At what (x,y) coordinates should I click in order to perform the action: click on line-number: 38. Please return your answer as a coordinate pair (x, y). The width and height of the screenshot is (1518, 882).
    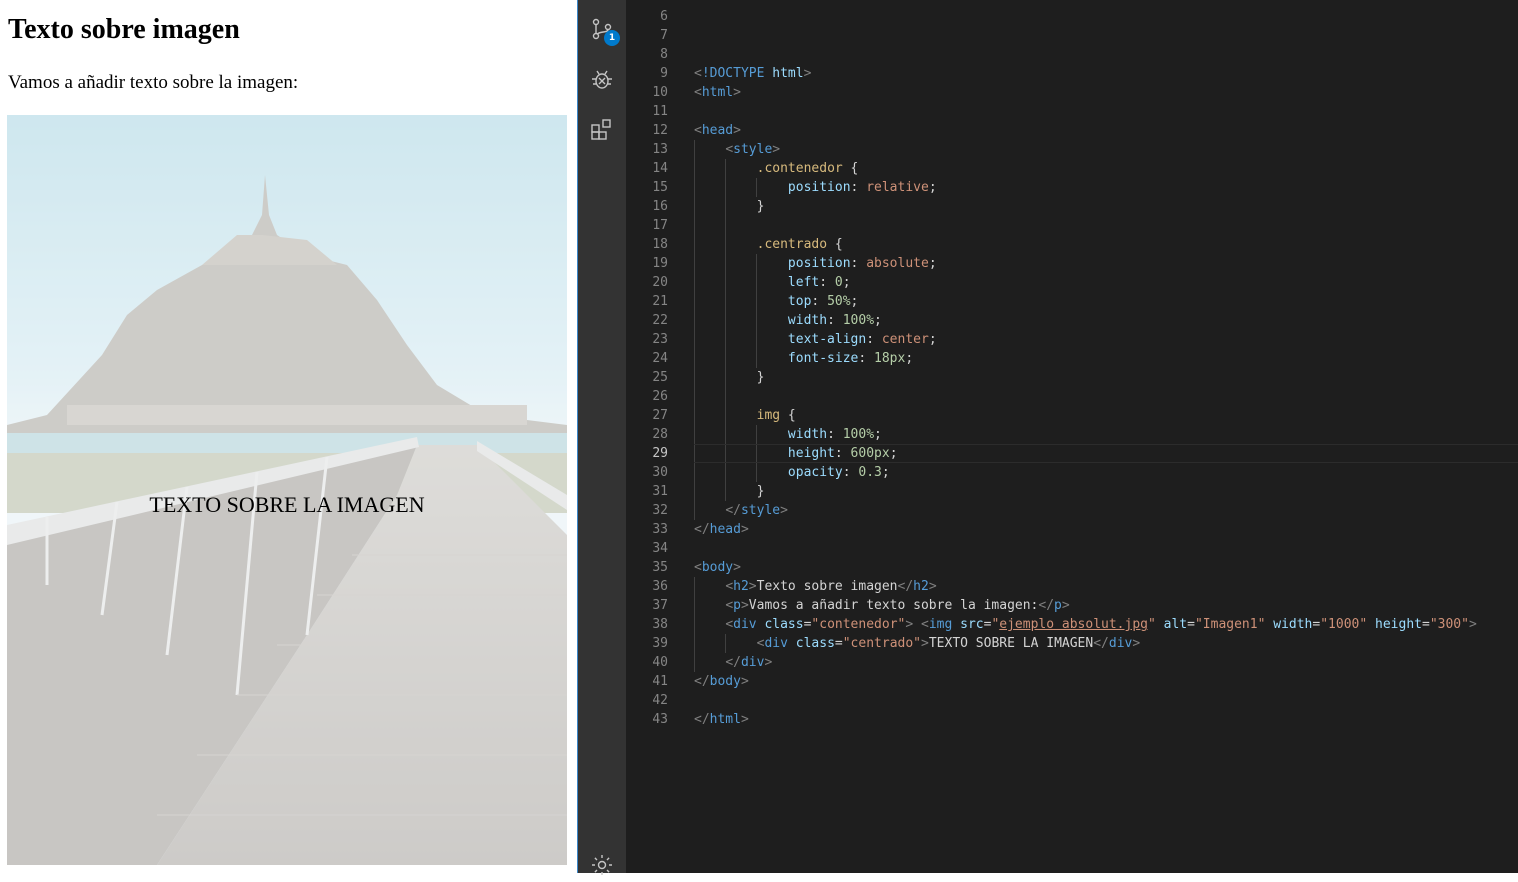
    Looking at the image, I should click on (660, 624).